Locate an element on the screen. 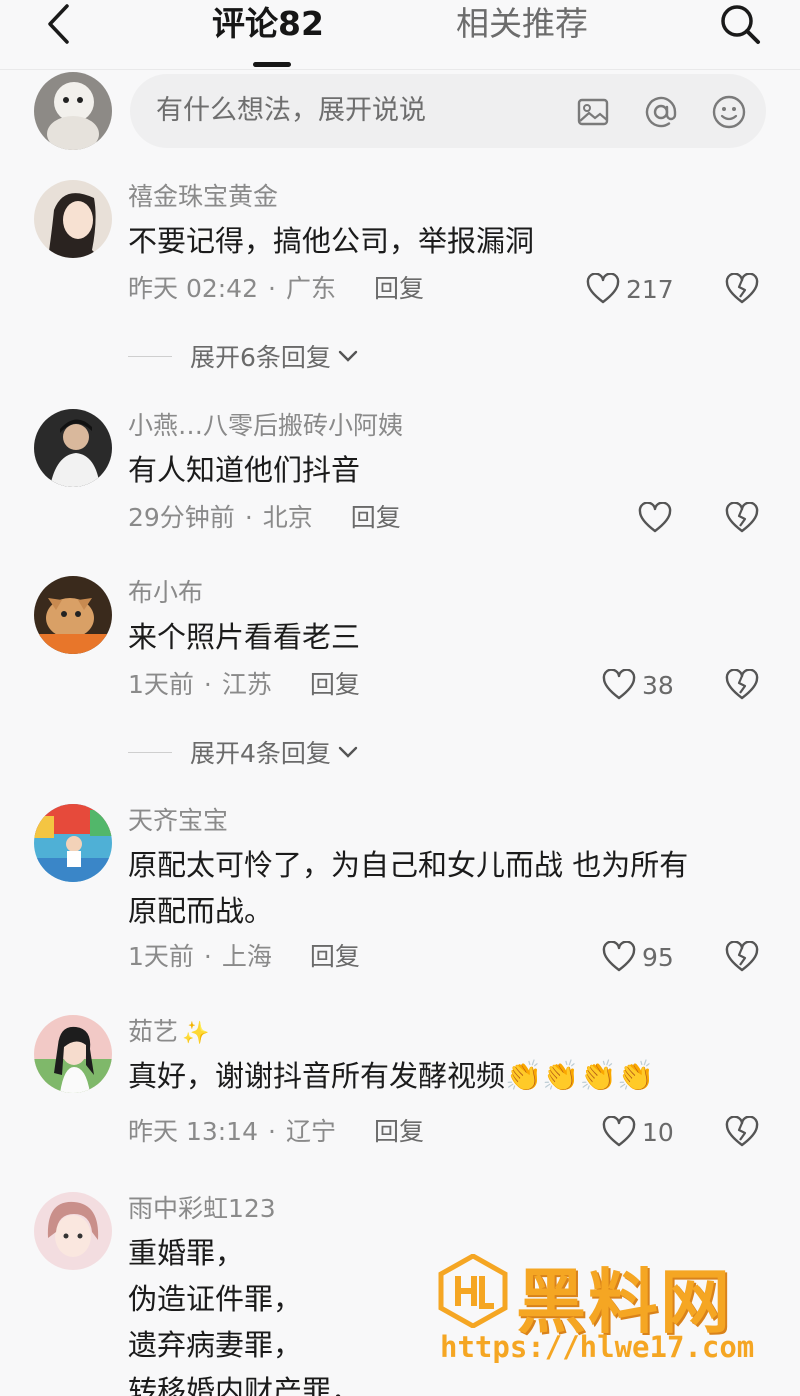 The width and height of the screenshot is (800, 1396). top-bar: 评论82 相关推荐 is located at coordinates (400, 35).